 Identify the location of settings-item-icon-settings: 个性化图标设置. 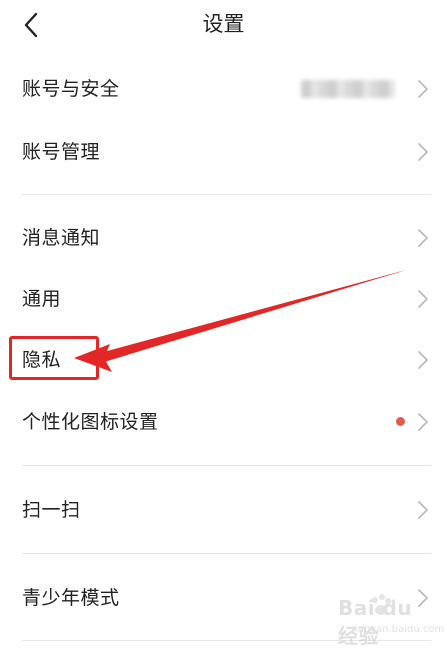
(223, 422).